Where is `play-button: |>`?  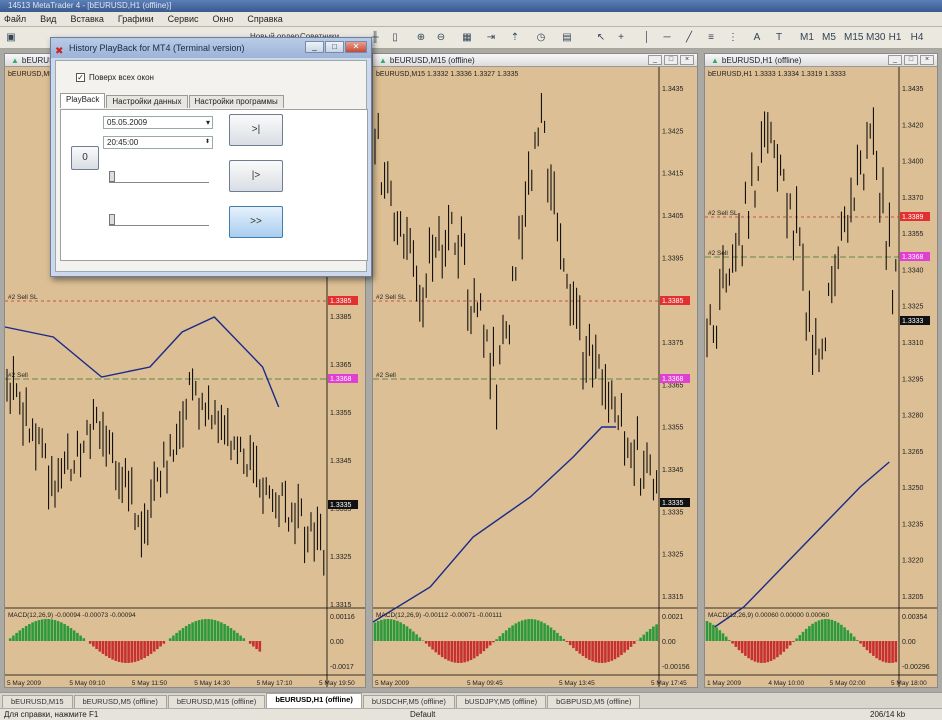 play-button: |> is located at coordinates (256, 176).